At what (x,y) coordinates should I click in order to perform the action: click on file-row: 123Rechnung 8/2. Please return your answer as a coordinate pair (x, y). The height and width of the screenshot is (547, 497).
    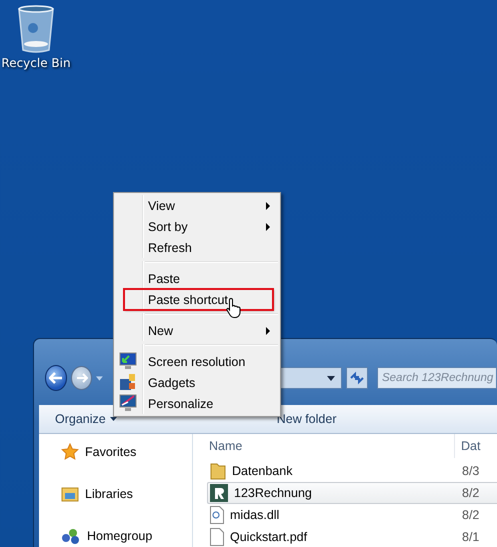
    Looking at the image, I should click on (352, 493).